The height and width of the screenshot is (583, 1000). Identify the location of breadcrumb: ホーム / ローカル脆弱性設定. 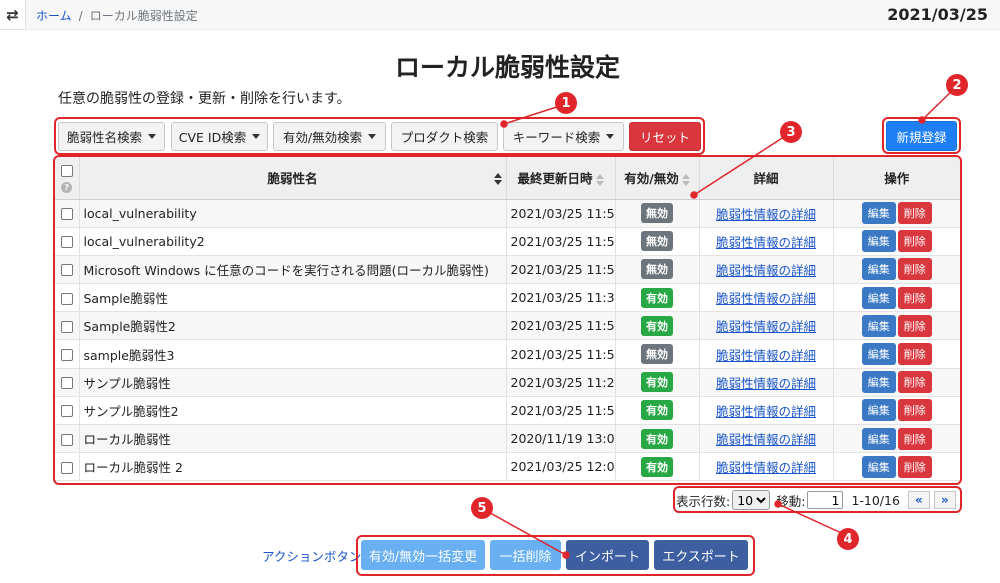
(117, 15).